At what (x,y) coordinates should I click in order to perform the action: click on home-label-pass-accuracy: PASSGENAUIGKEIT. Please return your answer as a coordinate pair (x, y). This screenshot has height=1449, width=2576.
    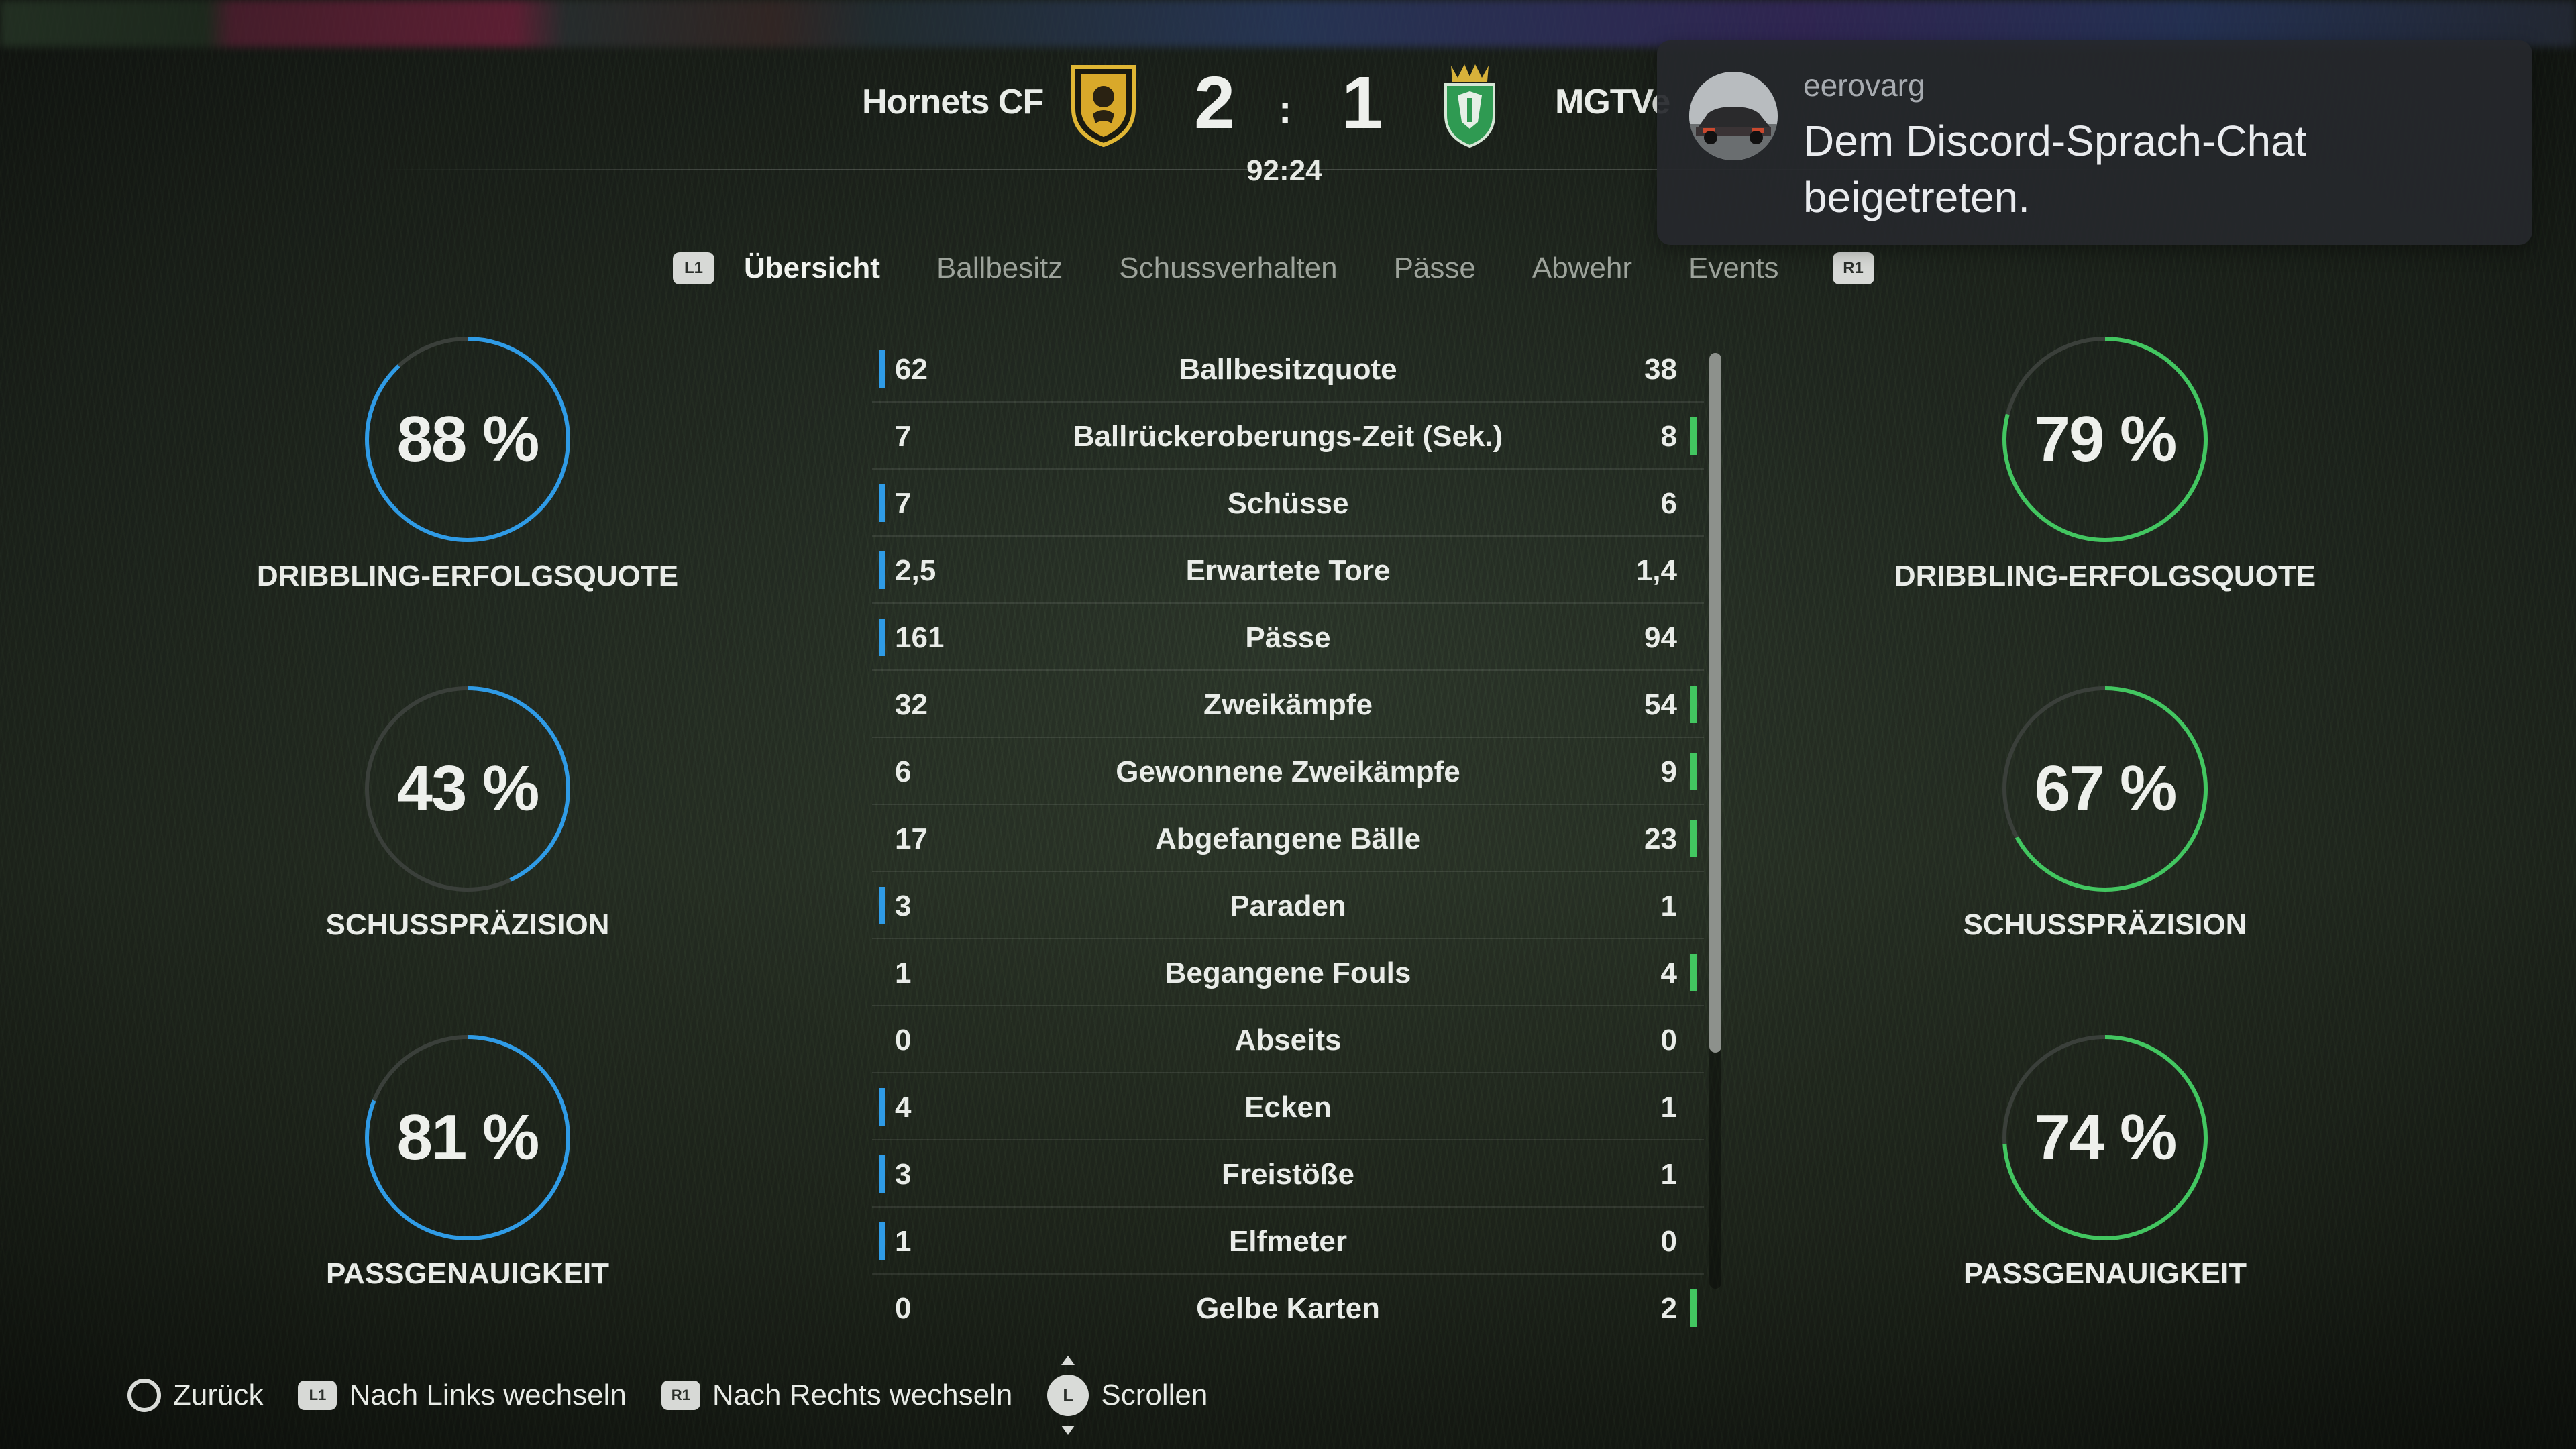
    Looking at the image, I should click on (467, 1273).